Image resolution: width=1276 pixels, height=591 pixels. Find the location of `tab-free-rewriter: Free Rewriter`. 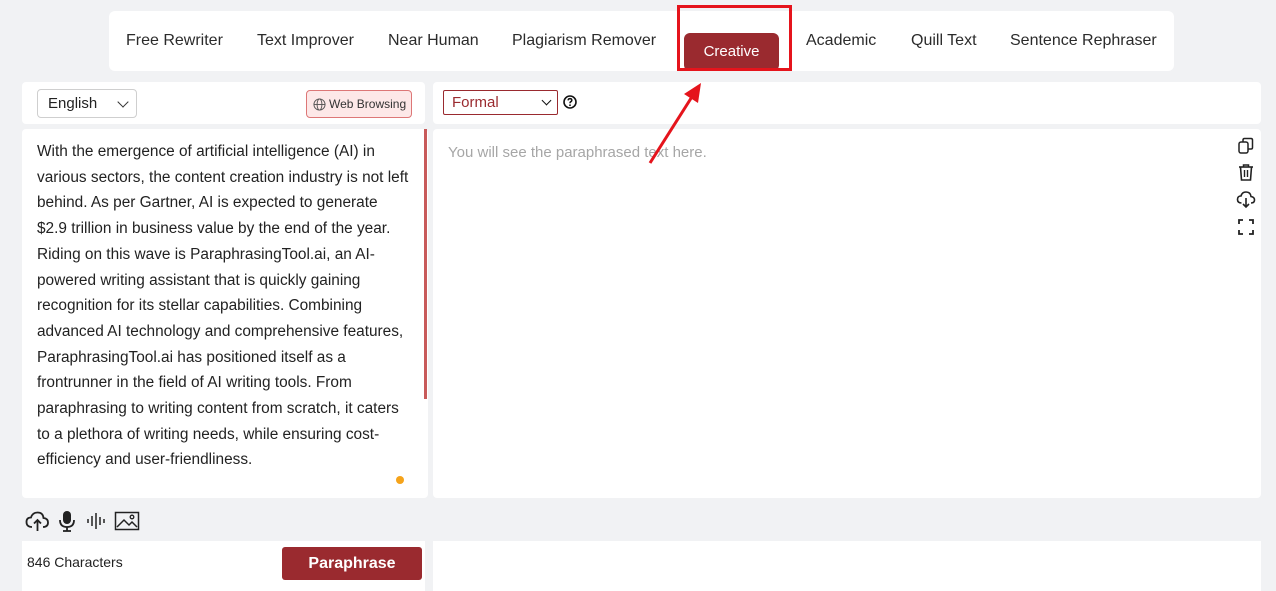

tab-free-rewriter: Free Rewriter is located at coordinates (174, 41).